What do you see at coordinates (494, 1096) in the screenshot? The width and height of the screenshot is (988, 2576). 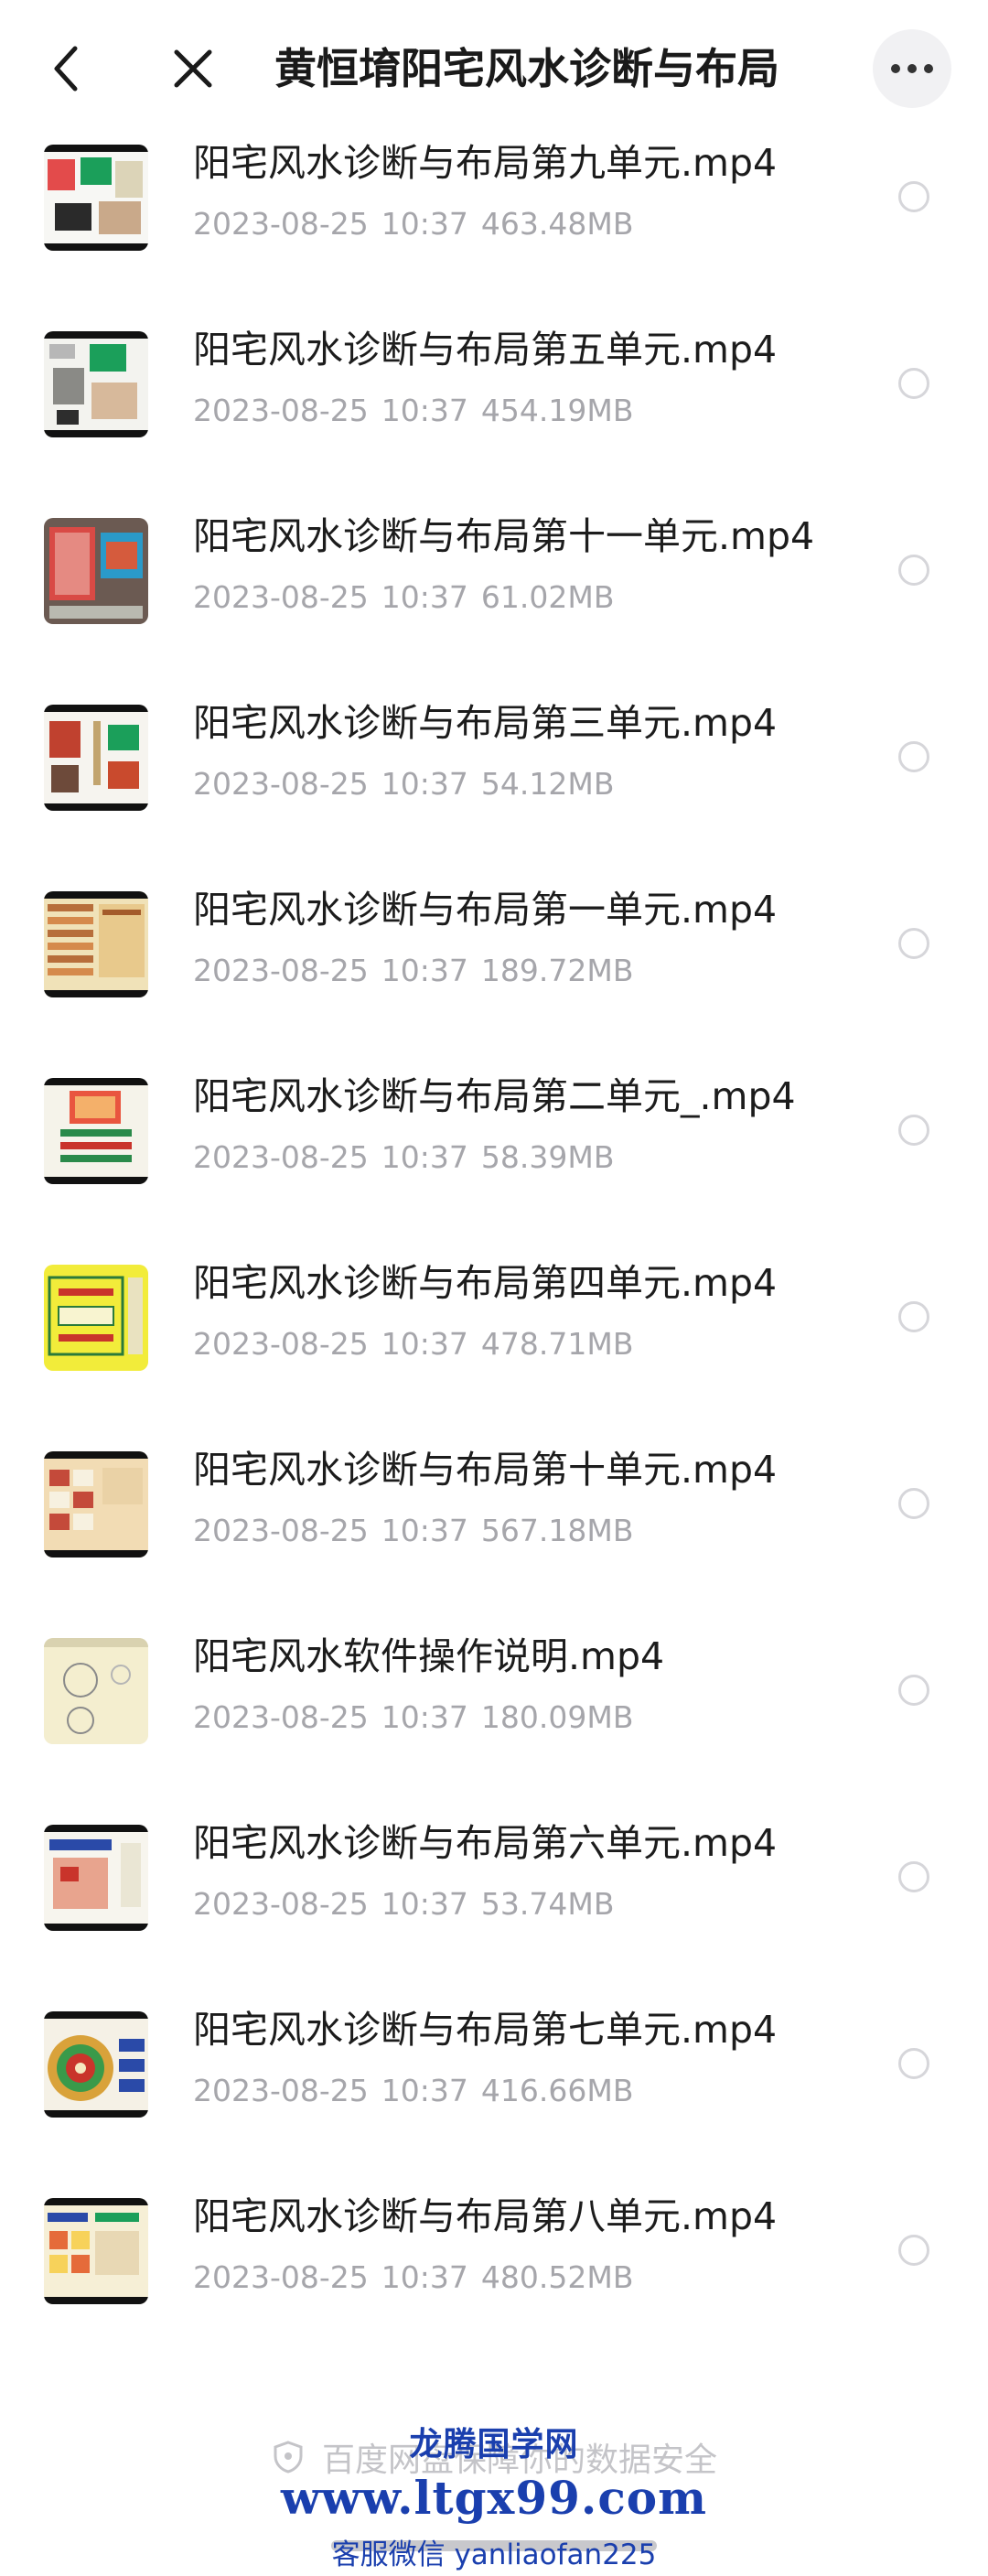 I see `file-name: 阳宅风水诊断与布局第二单元_.mp4` at bounding box center [494, 1096].